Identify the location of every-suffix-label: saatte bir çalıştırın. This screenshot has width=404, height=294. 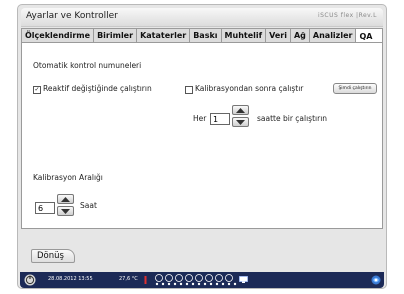
(292, 118).